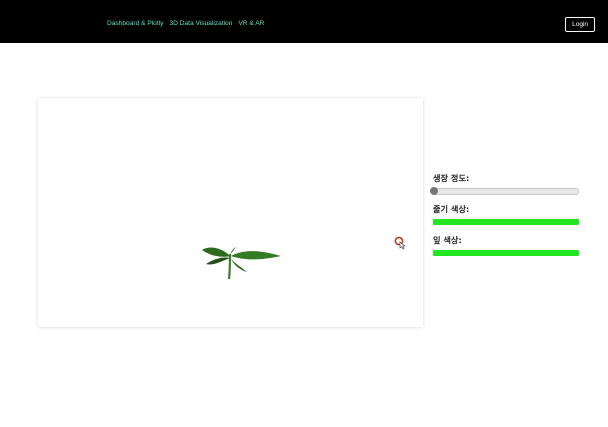 This screenshot has width=608, height=427. What do you see at coordinates (400, 243) in the screenshot?
I see `hand-pointer-icon` at bounding box center [400, 243].